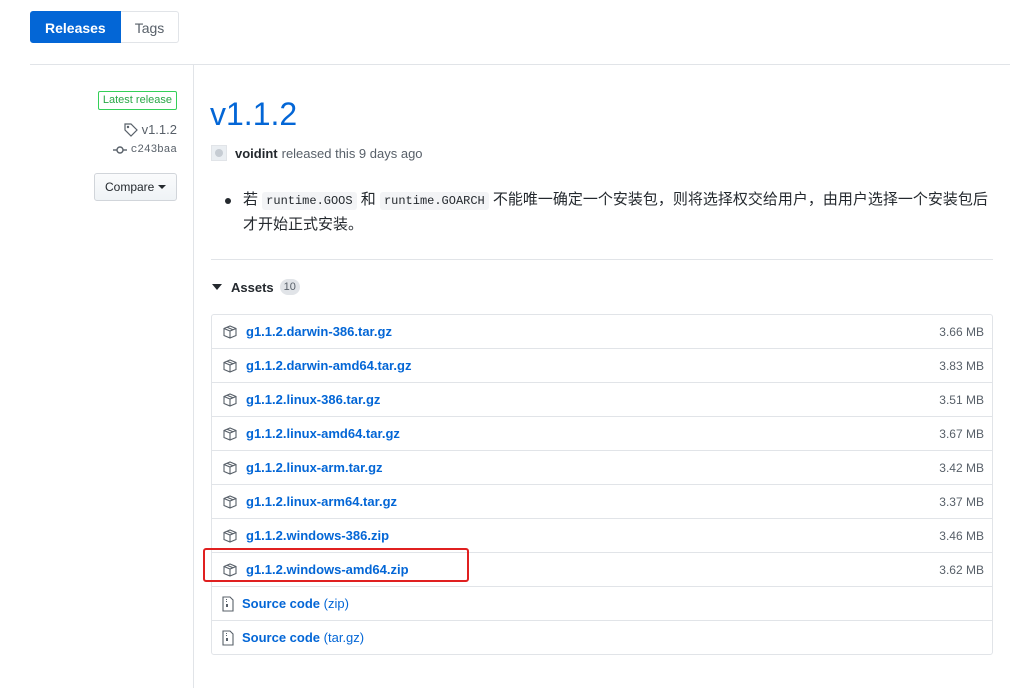 The image size is (1021, 688). What do you see at coordinates (602, 603) in the screenshot?
I see `source-row: Source code (zip)` at bounding box center [602, 603].